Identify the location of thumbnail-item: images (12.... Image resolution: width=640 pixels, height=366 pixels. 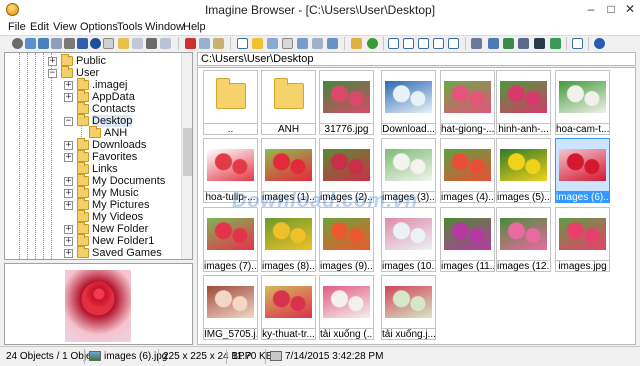
(523, 239).